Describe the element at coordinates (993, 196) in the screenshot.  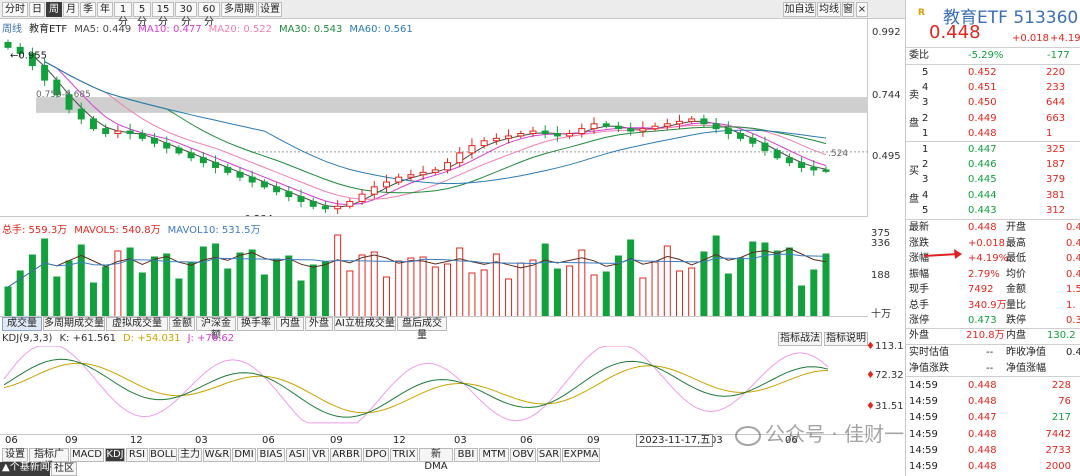
I see `bid-row-3: 4 0.444 381` at that location.